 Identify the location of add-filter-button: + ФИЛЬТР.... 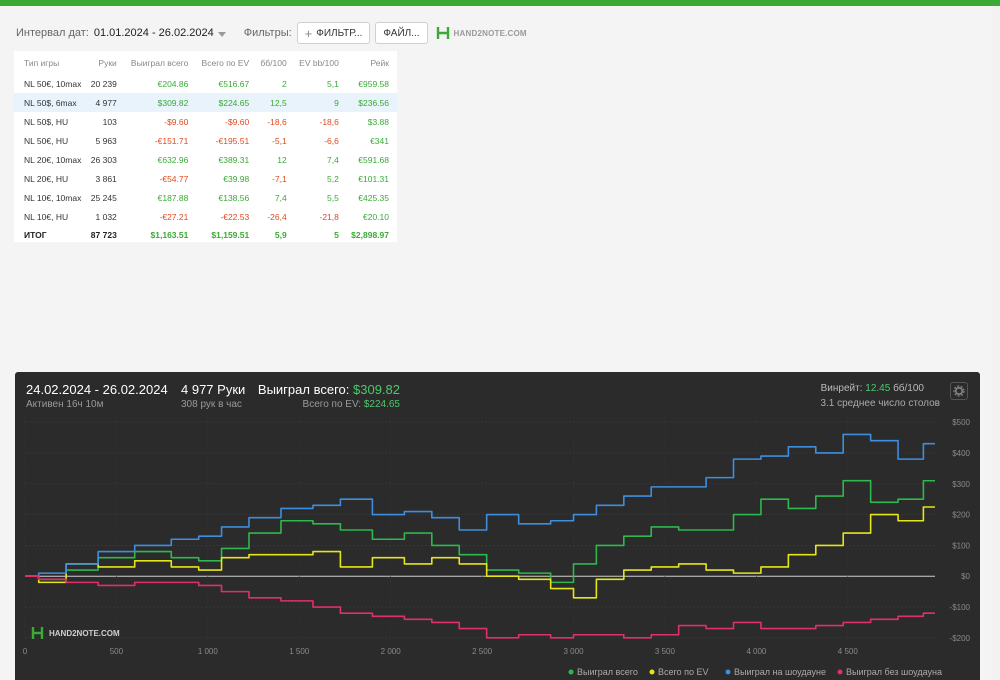
(333, 33).